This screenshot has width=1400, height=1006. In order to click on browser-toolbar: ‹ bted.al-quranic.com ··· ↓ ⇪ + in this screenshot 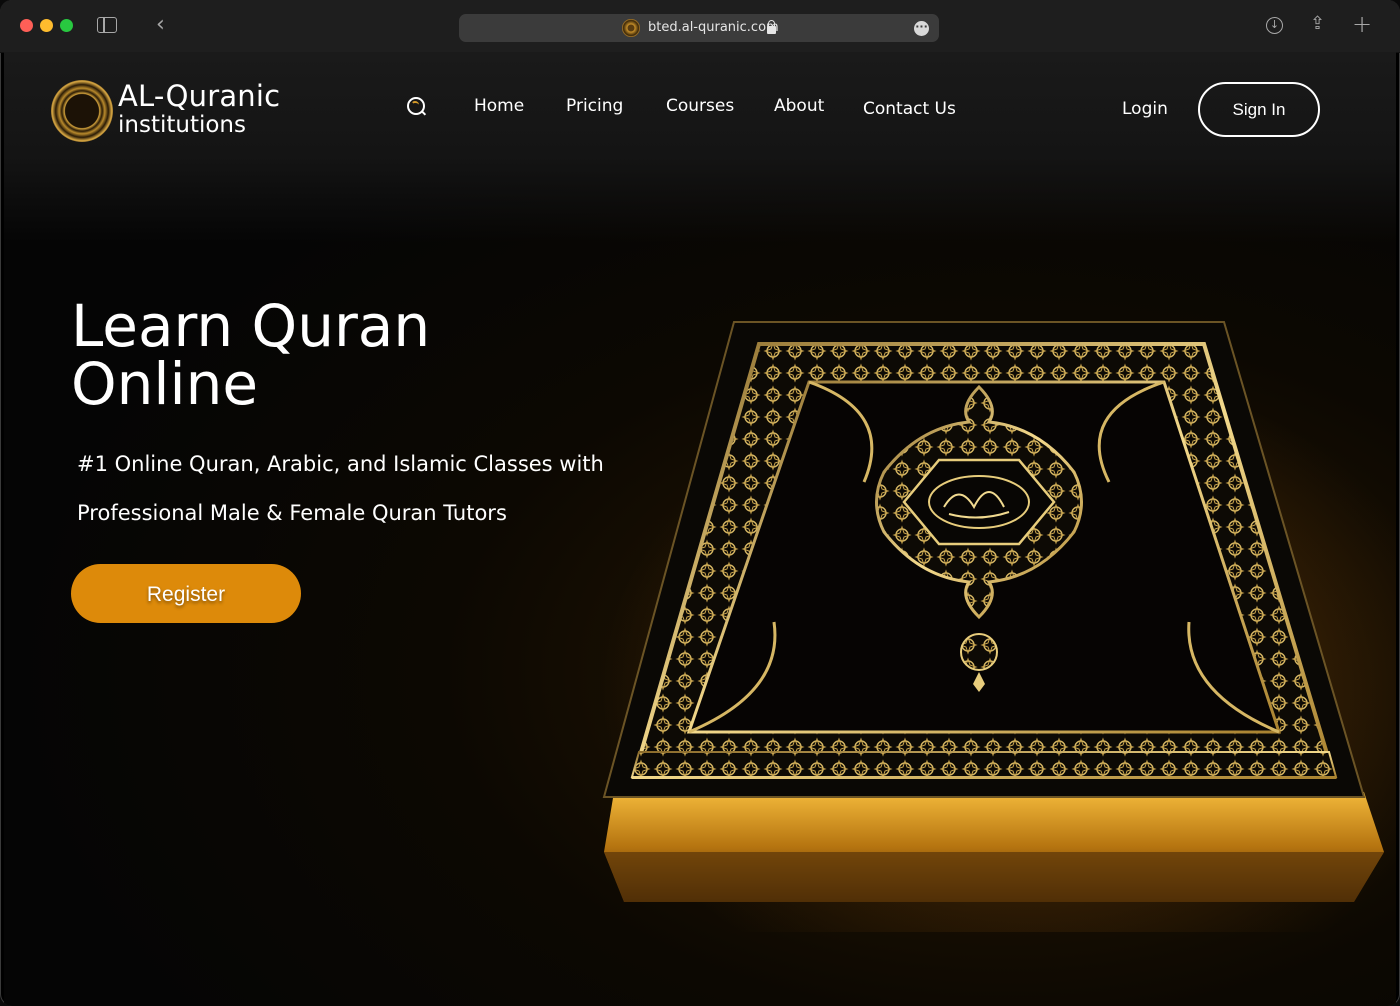, I will do `click(700, 26)`.